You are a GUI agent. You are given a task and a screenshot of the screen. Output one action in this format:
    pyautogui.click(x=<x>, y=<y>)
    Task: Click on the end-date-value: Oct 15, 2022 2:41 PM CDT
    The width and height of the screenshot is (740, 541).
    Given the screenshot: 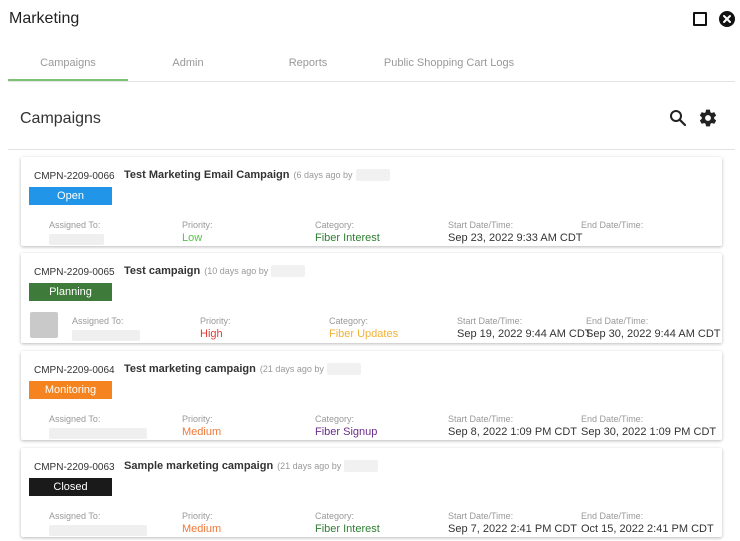 What is the action you would take?
    pyautogui.click(x=647, y=529)
    